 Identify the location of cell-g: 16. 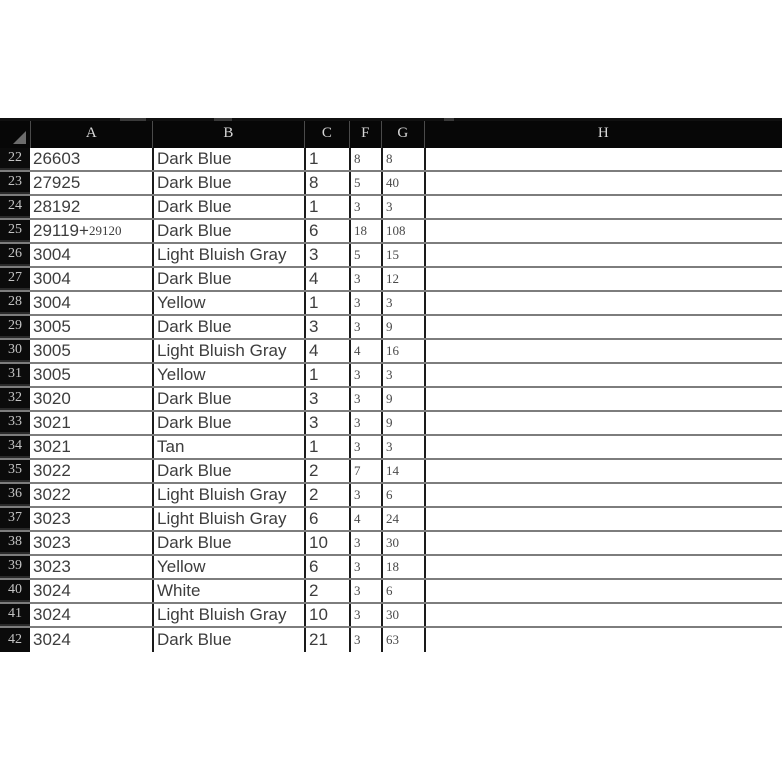
(402, 351).